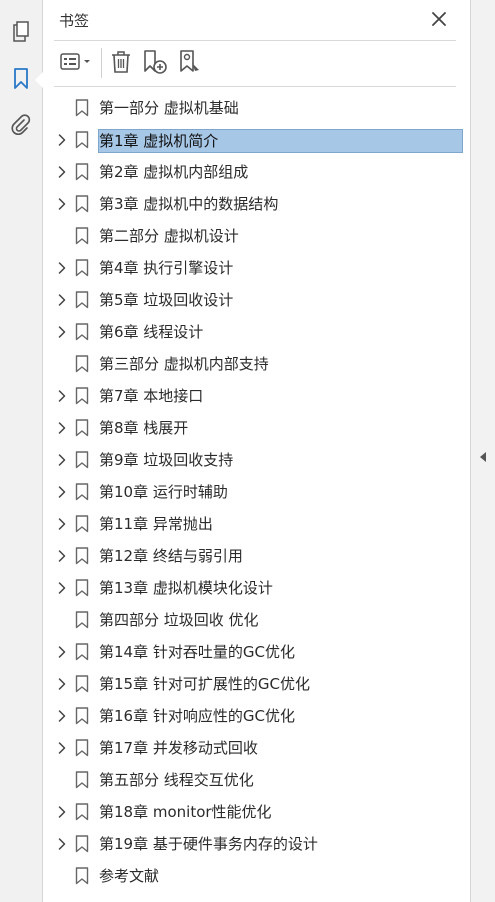 The height and width of the screenshot is (902, 495). What do you see at coordinates (178, 748) in the screenshot?
I see `bookmark-label: 第17章 并发移动式回收` at bounding box center [178, 748].